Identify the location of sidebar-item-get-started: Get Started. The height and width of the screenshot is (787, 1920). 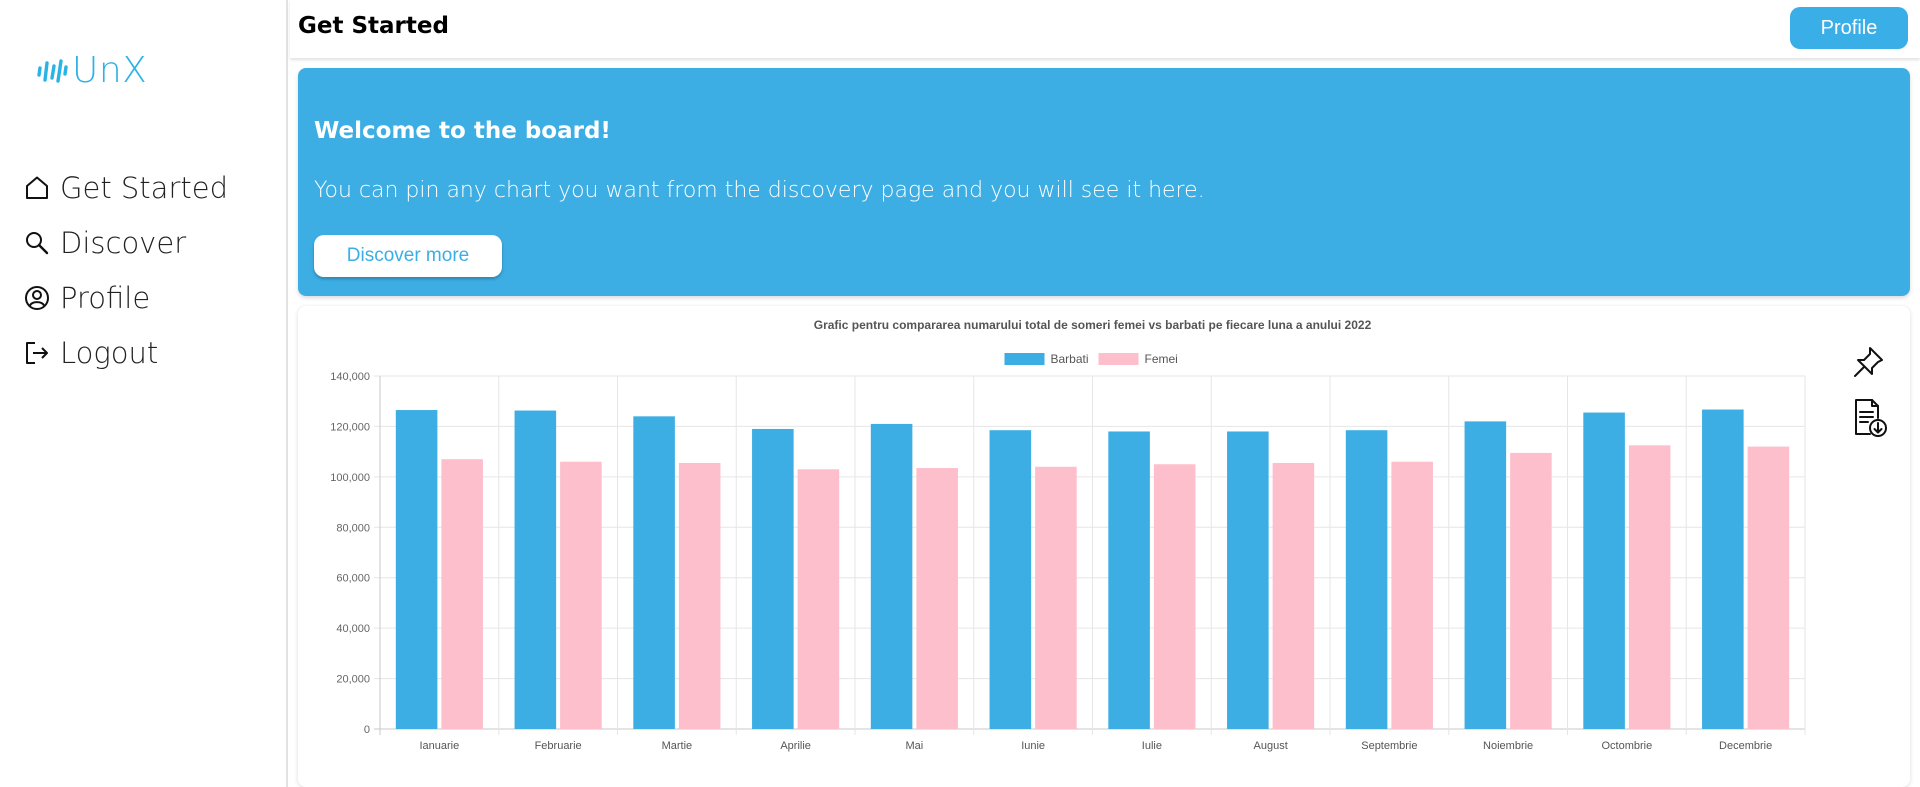
(126, 187).